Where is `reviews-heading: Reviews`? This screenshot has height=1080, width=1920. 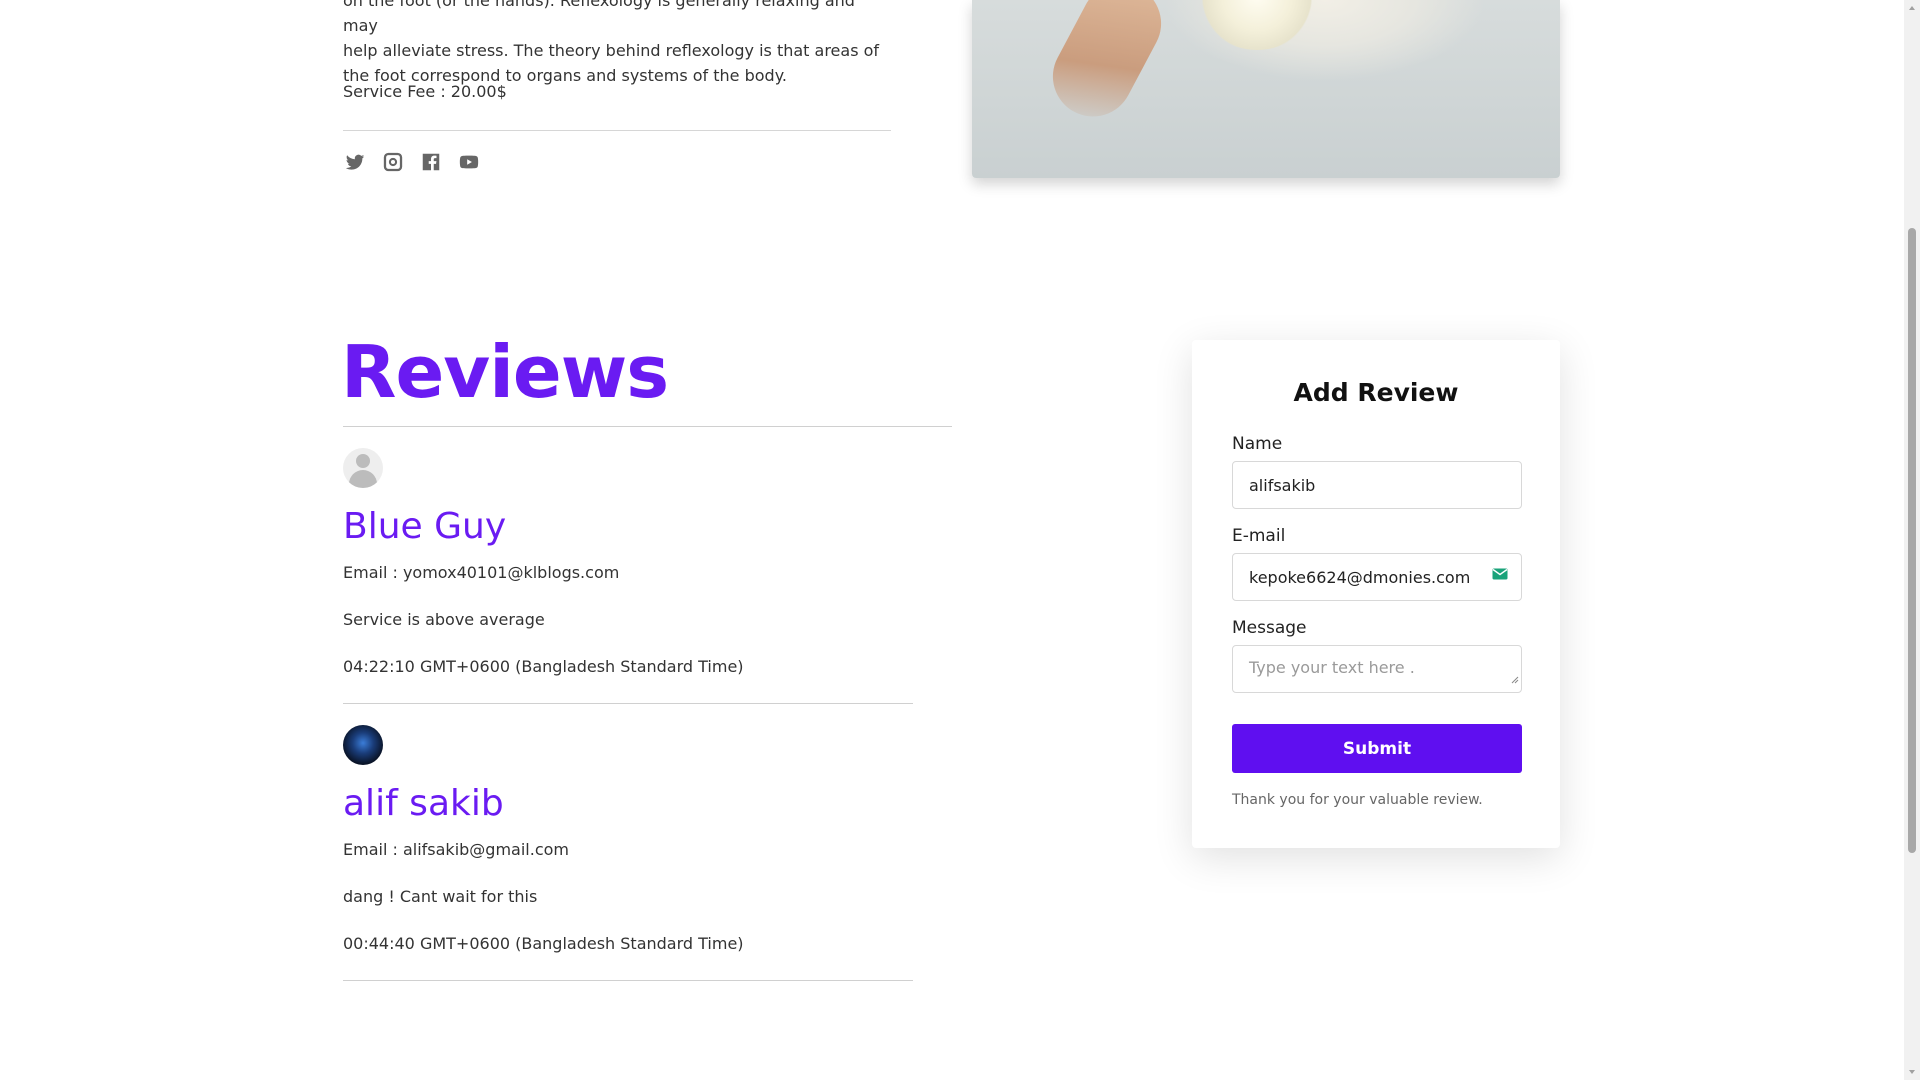
reviews-heading: Reviews is located at coordinates (505, 372).